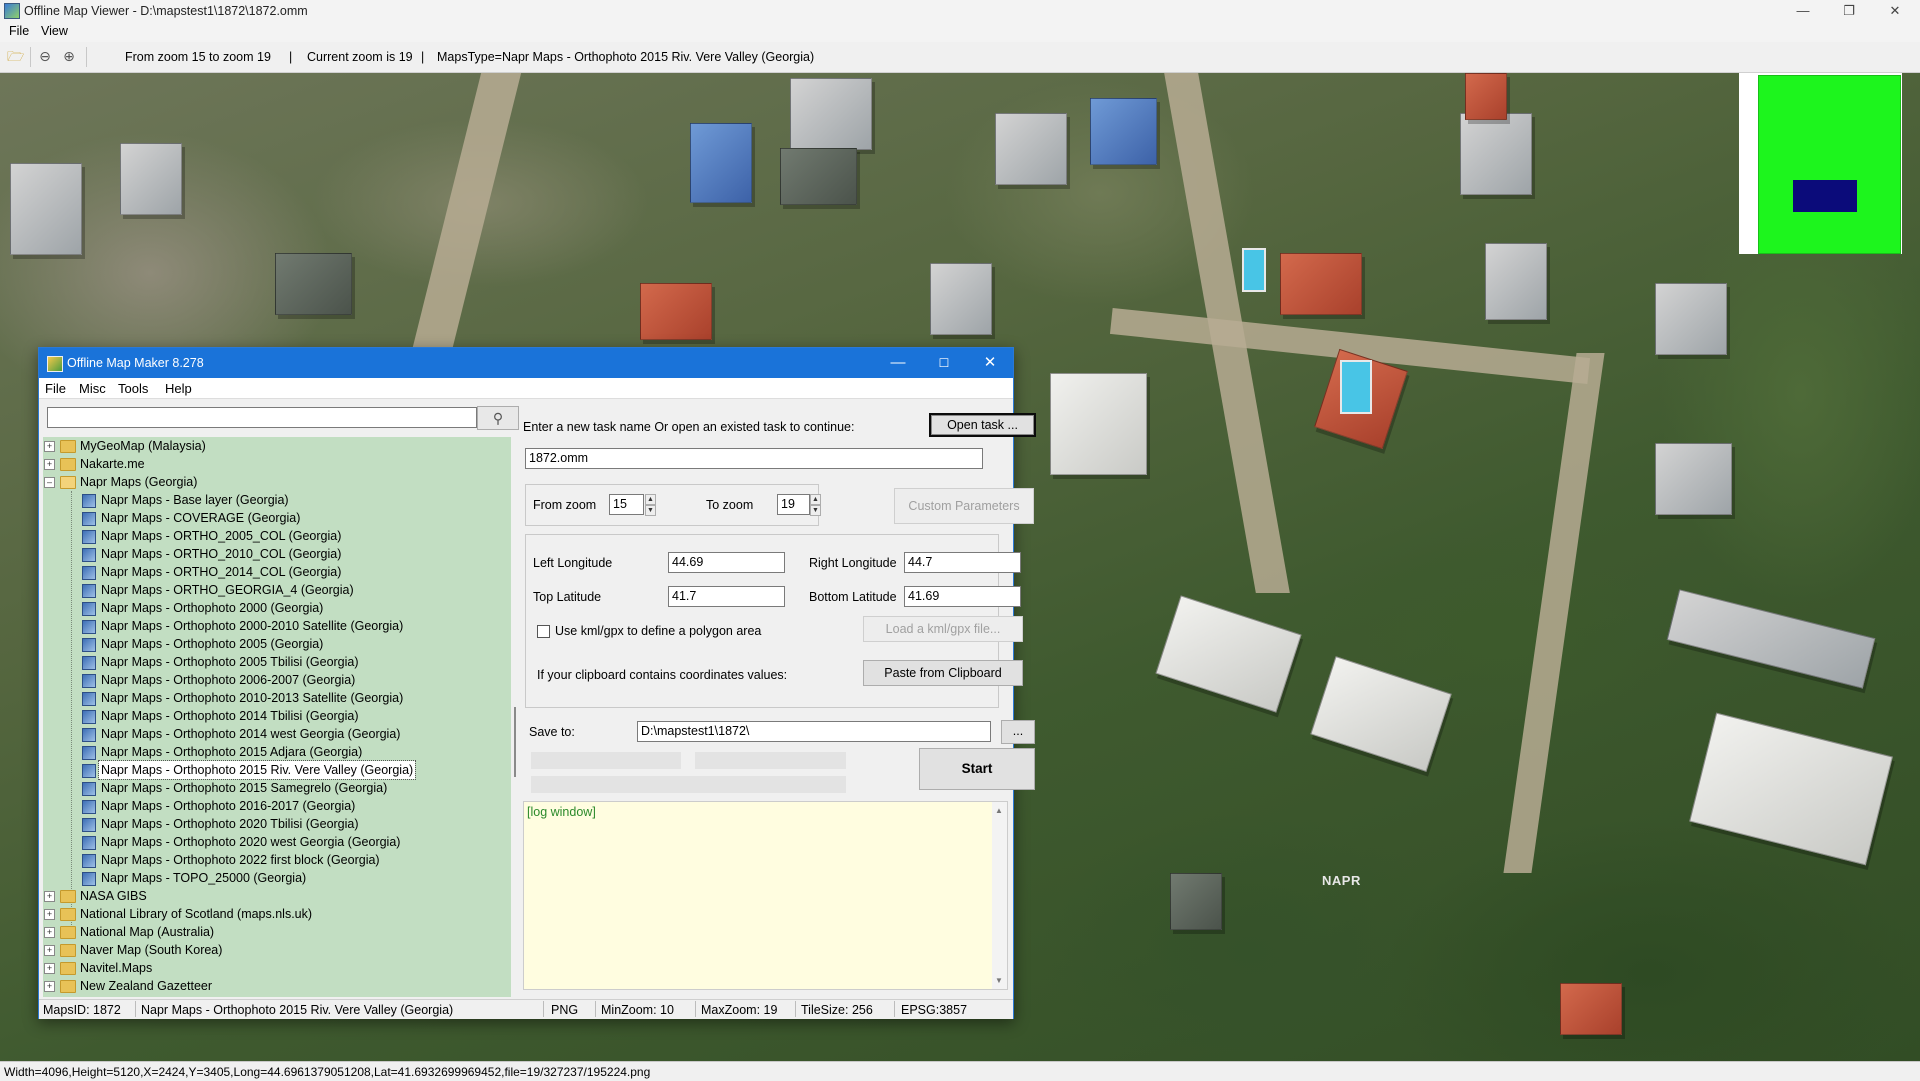 This screenshot has width=1920, height=1081. Describe the element at coordinates (1803, 11) in the screenshot. I see `minimize-button: —` at that location.